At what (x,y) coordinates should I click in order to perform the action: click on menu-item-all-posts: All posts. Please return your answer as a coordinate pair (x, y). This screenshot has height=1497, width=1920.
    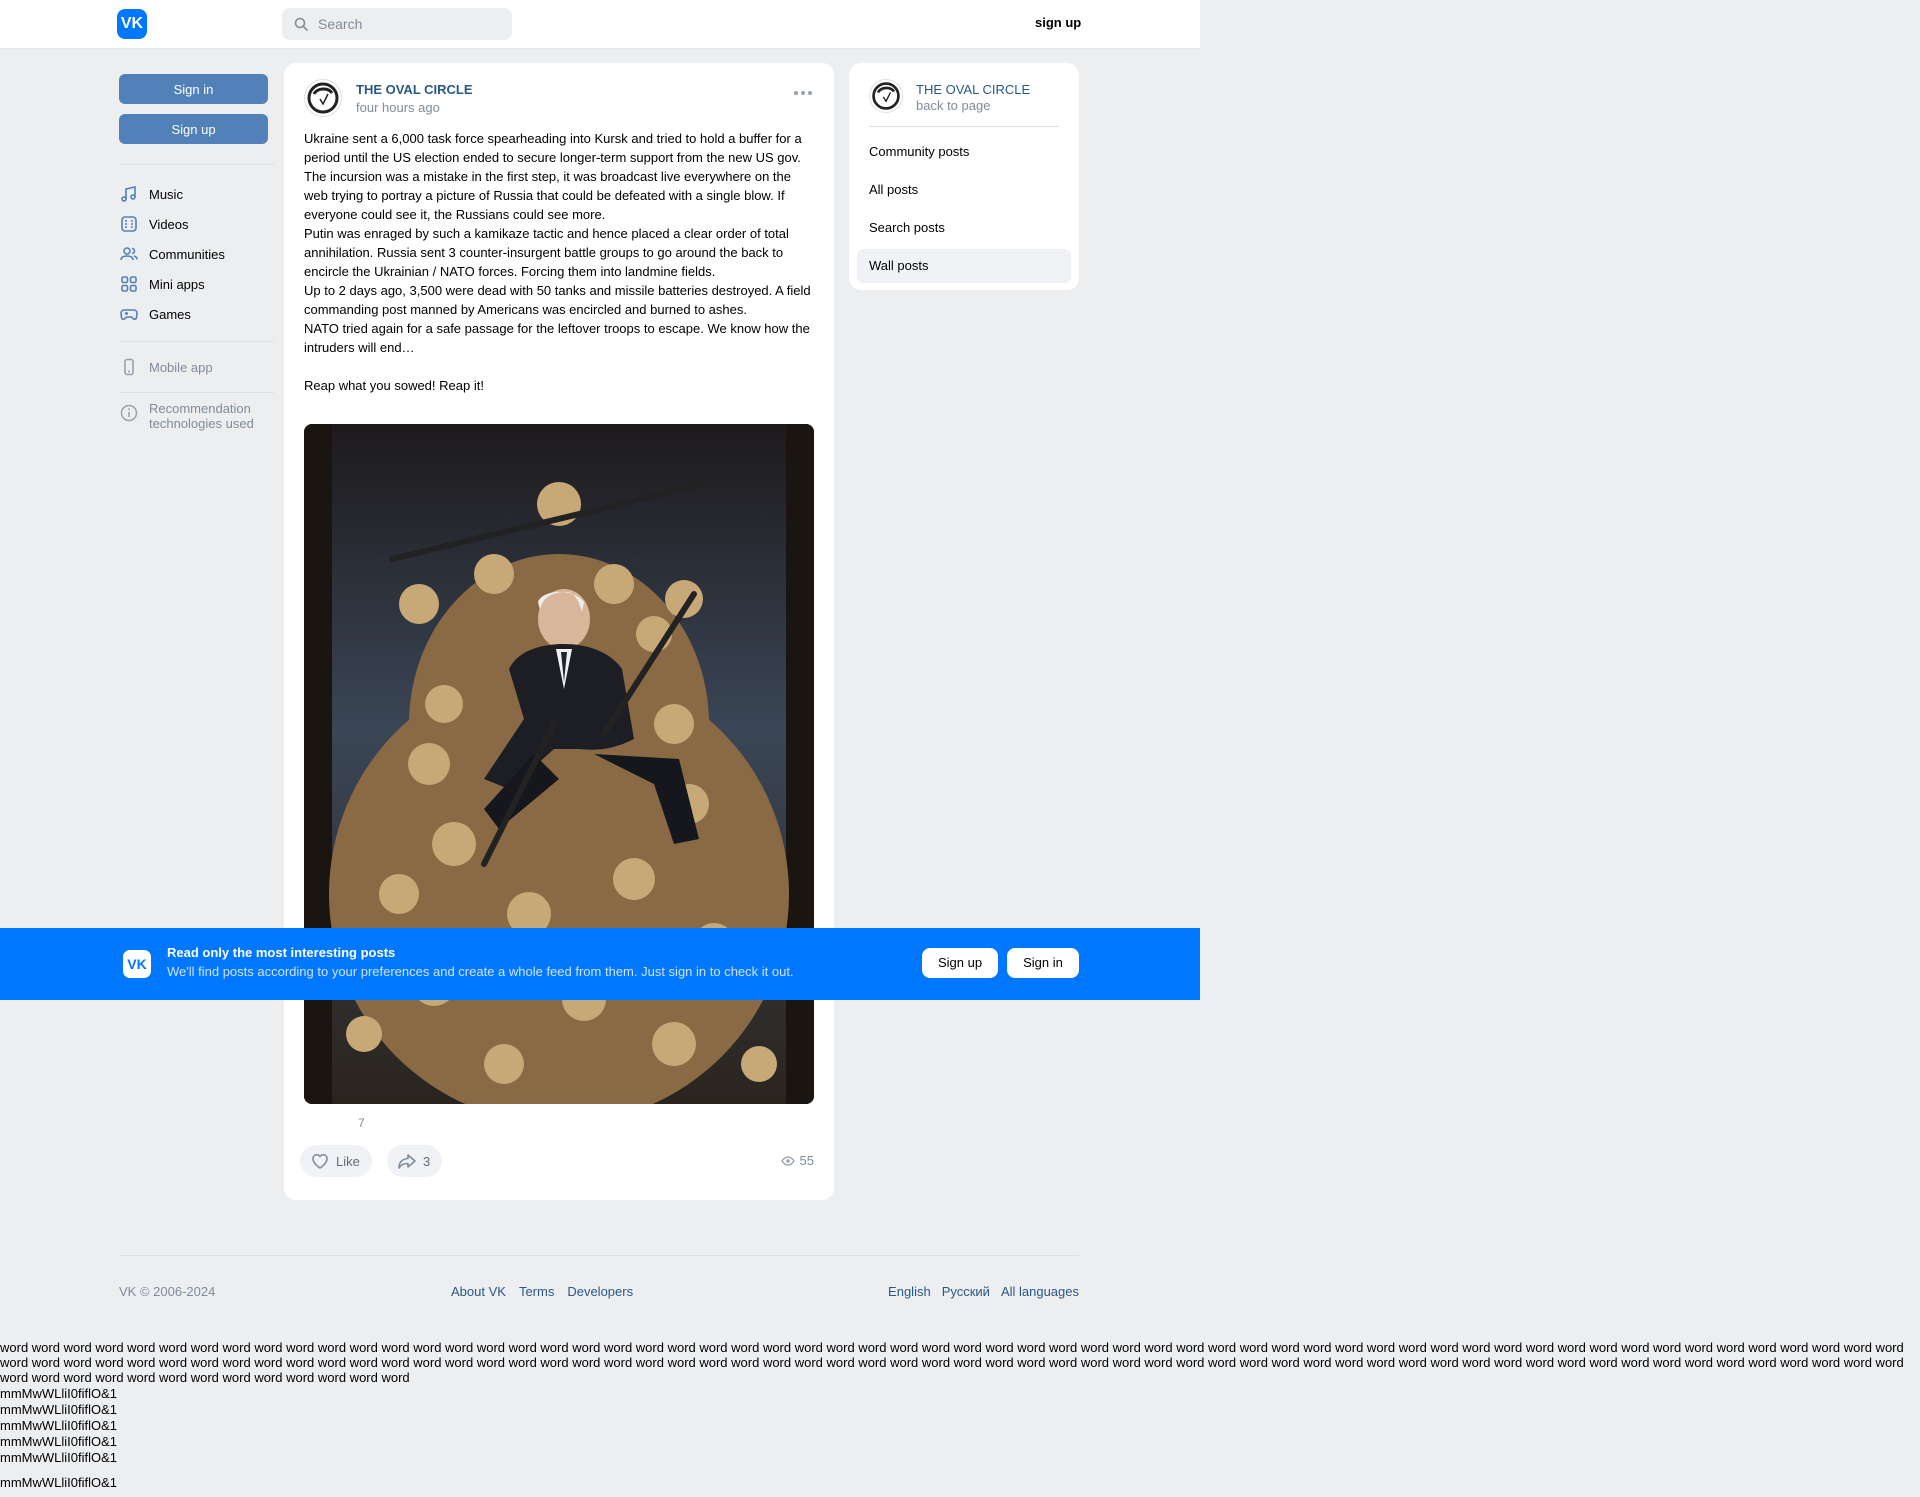
    Looking at the image, I should click on (964, 190).